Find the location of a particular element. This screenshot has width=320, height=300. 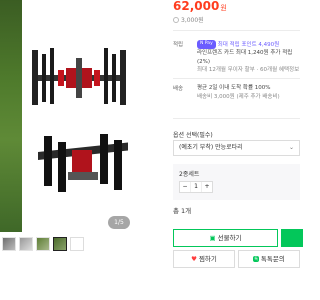

max-points: N Pay 최대 적립 포인트 4,490원 is located at coordinates (248, 44).